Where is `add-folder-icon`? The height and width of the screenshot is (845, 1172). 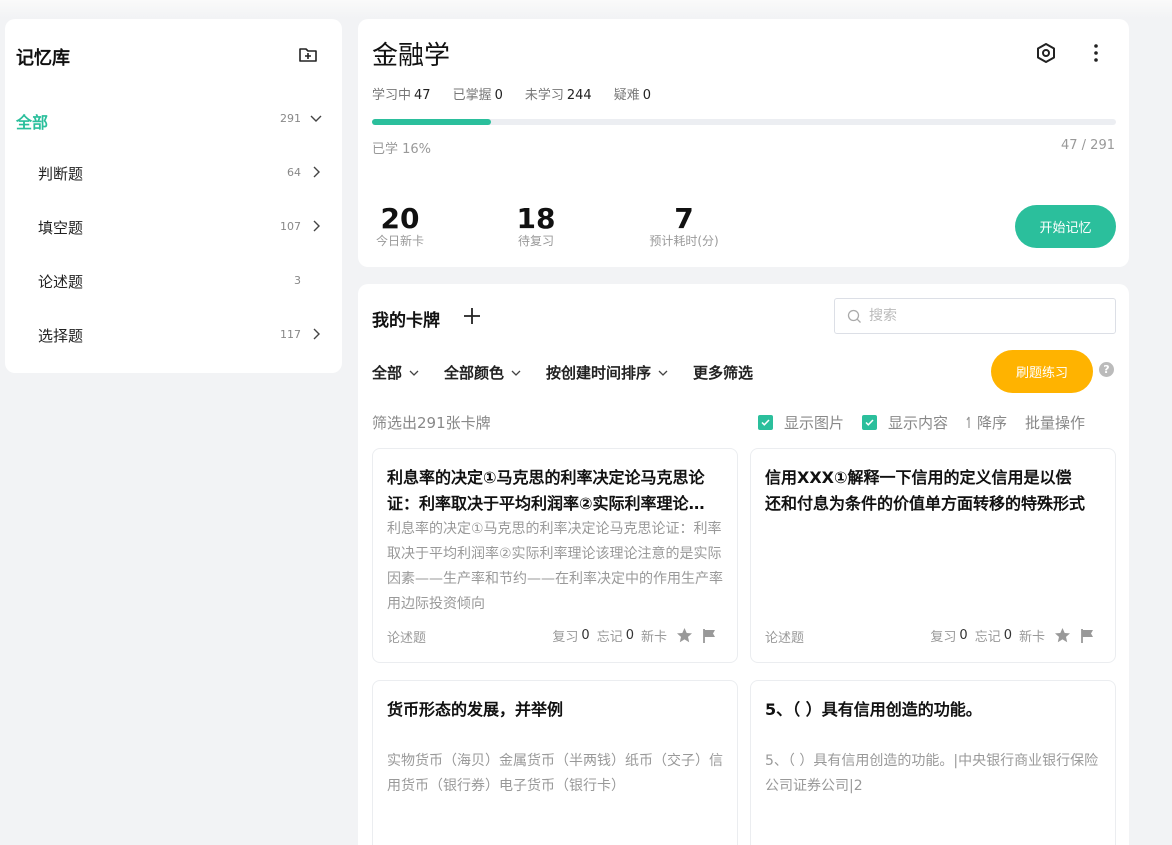
add-folder-icon is located at coordinates (308, 54).